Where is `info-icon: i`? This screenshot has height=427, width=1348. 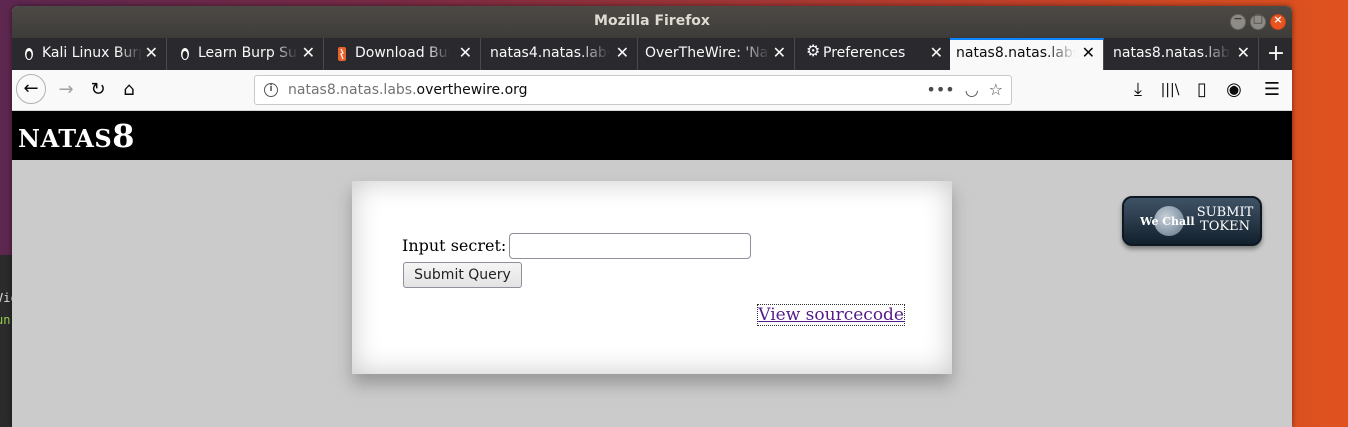
info-icon: i is located at coordinates (271, 90).